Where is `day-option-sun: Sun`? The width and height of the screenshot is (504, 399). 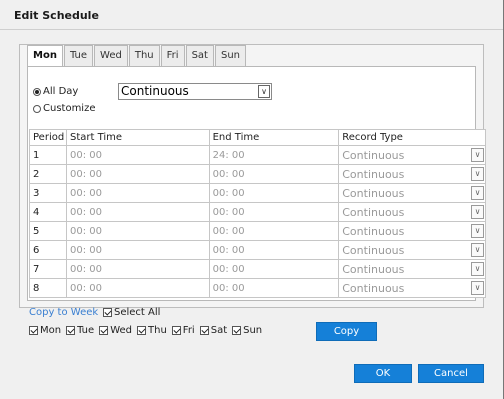
day-option-sun: Sun is located at coordinates (247, 330).